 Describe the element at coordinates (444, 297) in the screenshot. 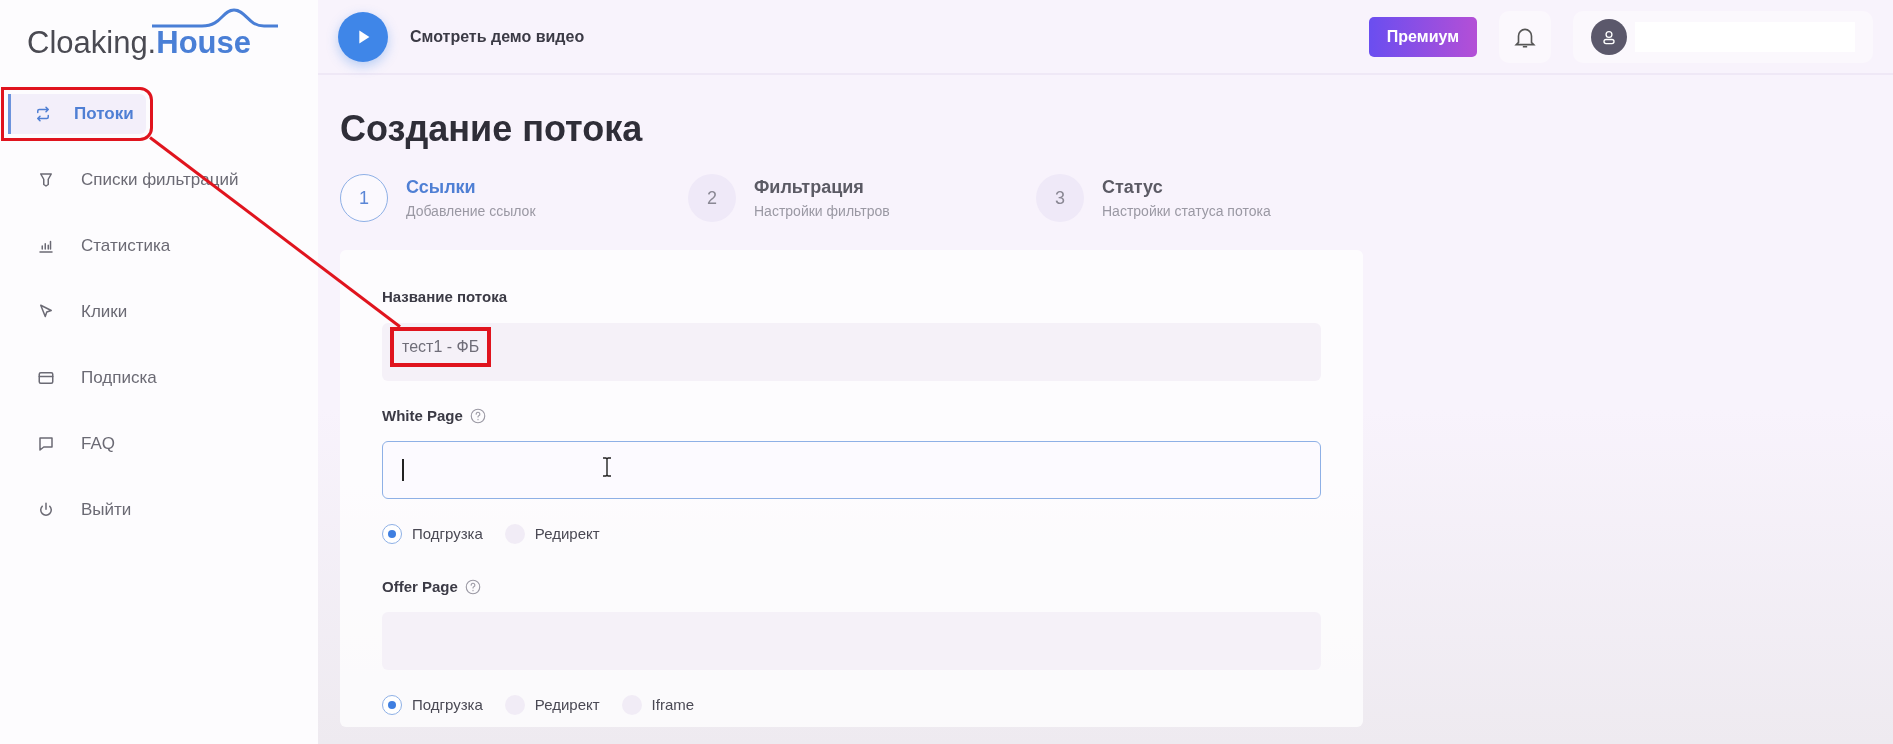

I see `field-label: Название потока` at that location.